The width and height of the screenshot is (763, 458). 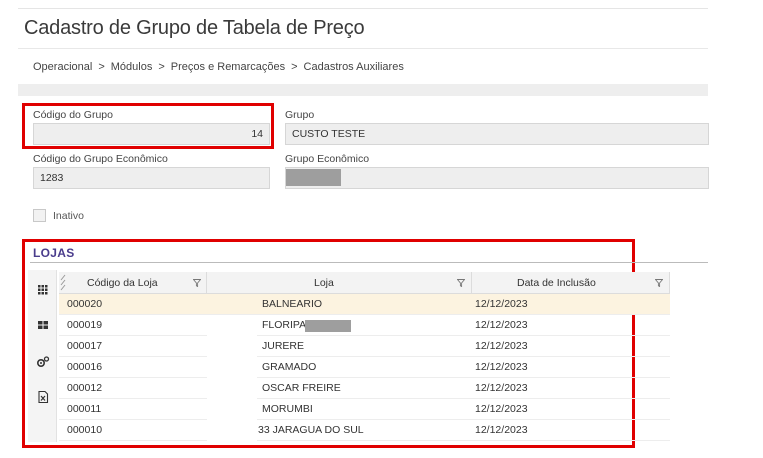 I want to click on cell-codigo: 000010, so click(x=85, y=430).